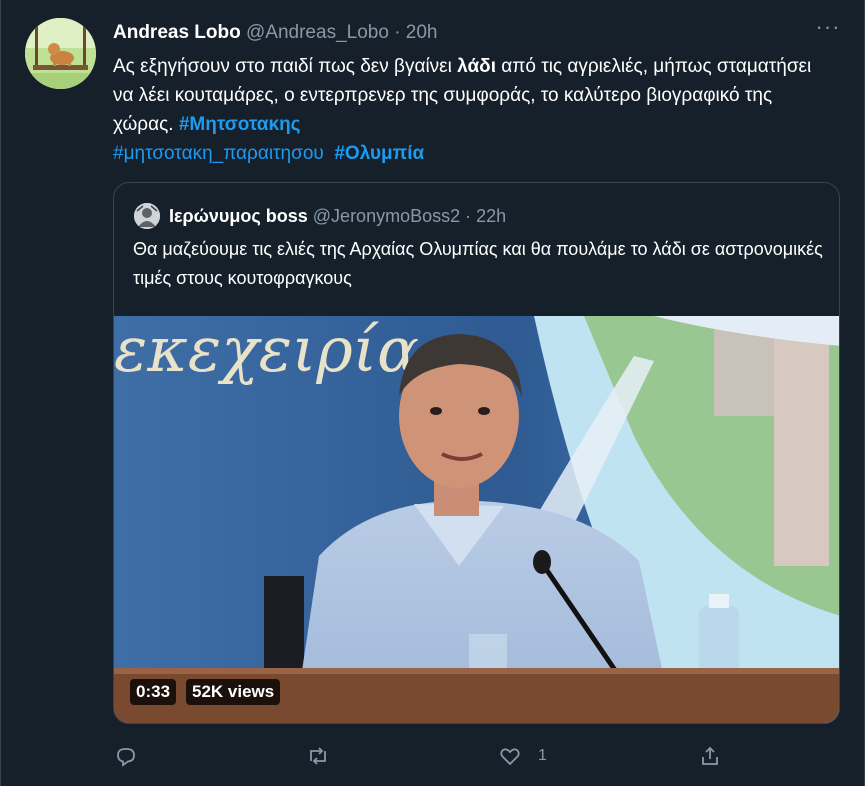 The image size is (865, 786). What do you see at coordinates (238, 216) in the screenshot?
I see `quoted-author-name: Ιερώνυμος boss` at bounding box center [238, 216].